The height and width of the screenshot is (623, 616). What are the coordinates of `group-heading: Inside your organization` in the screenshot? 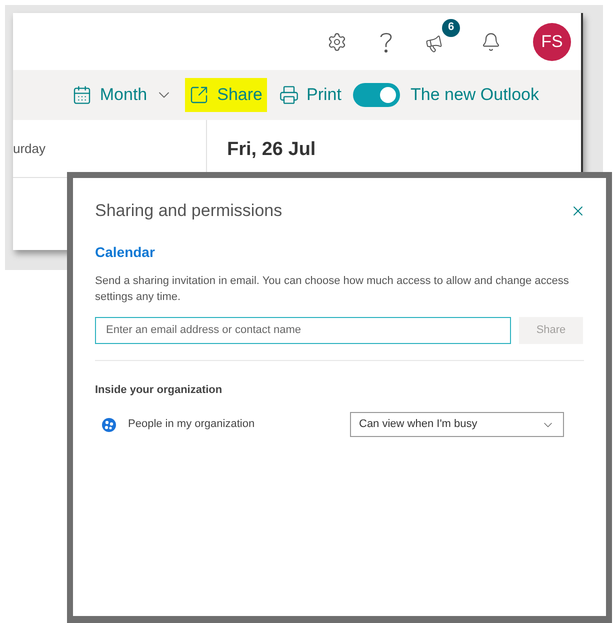 It's located at (159, 390).